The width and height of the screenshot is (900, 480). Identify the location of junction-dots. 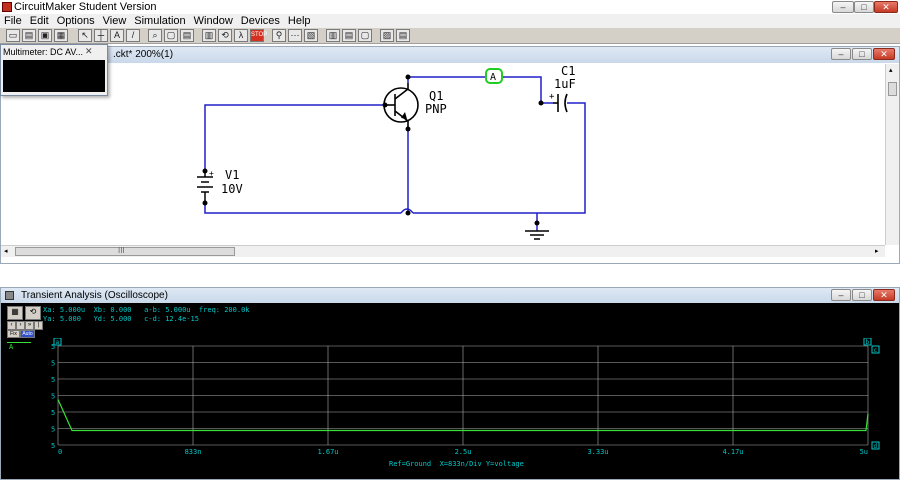
(373, 150).